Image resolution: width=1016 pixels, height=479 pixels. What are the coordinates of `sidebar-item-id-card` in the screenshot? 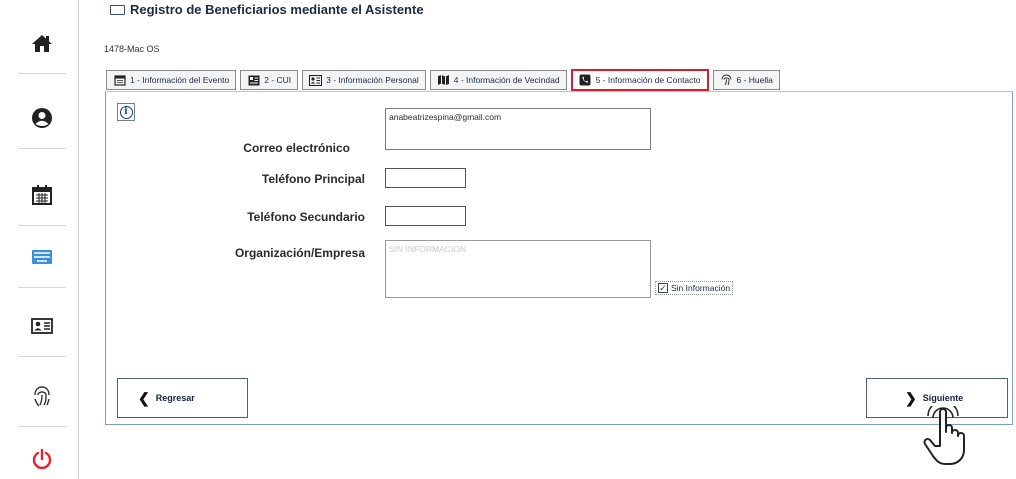 It's located at (42, 326).